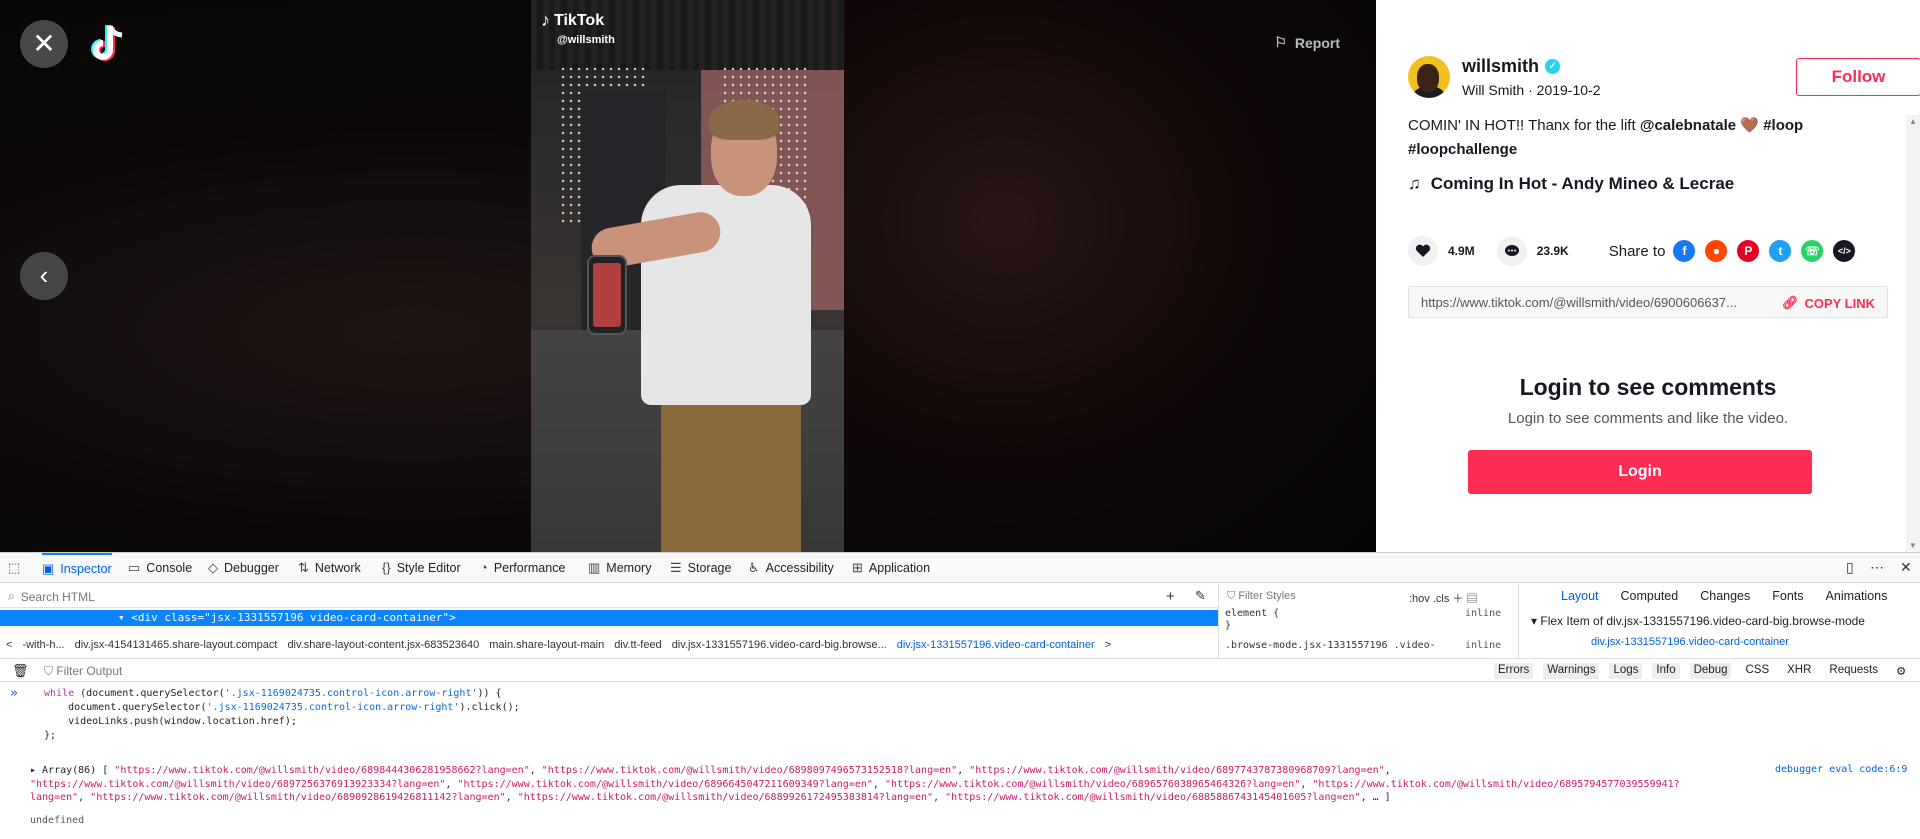  Describe the element at coordinates (607, 295) in the screenshot. I see `video-phone` at that location.